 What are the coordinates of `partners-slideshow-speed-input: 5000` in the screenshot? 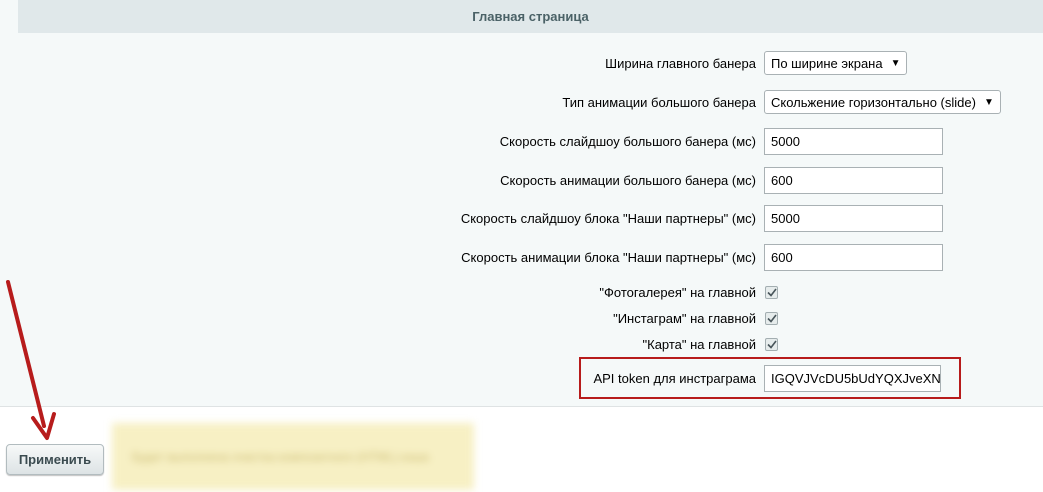 It's located at (853, 218).